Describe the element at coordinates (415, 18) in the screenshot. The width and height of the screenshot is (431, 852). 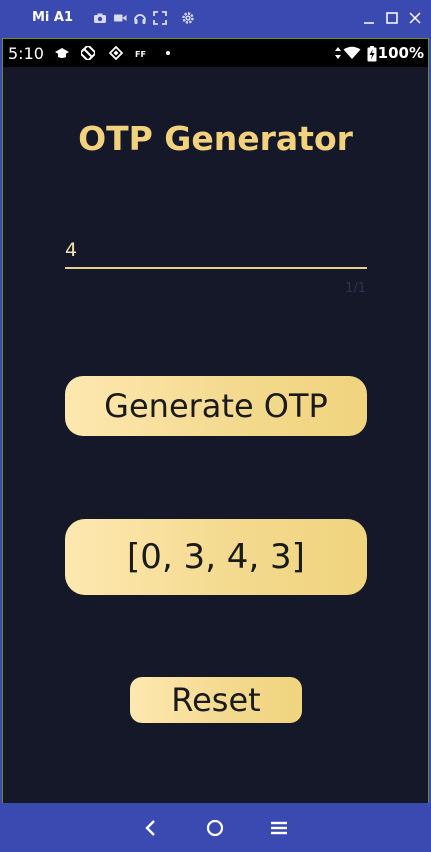
I see `close-icon` at that location.